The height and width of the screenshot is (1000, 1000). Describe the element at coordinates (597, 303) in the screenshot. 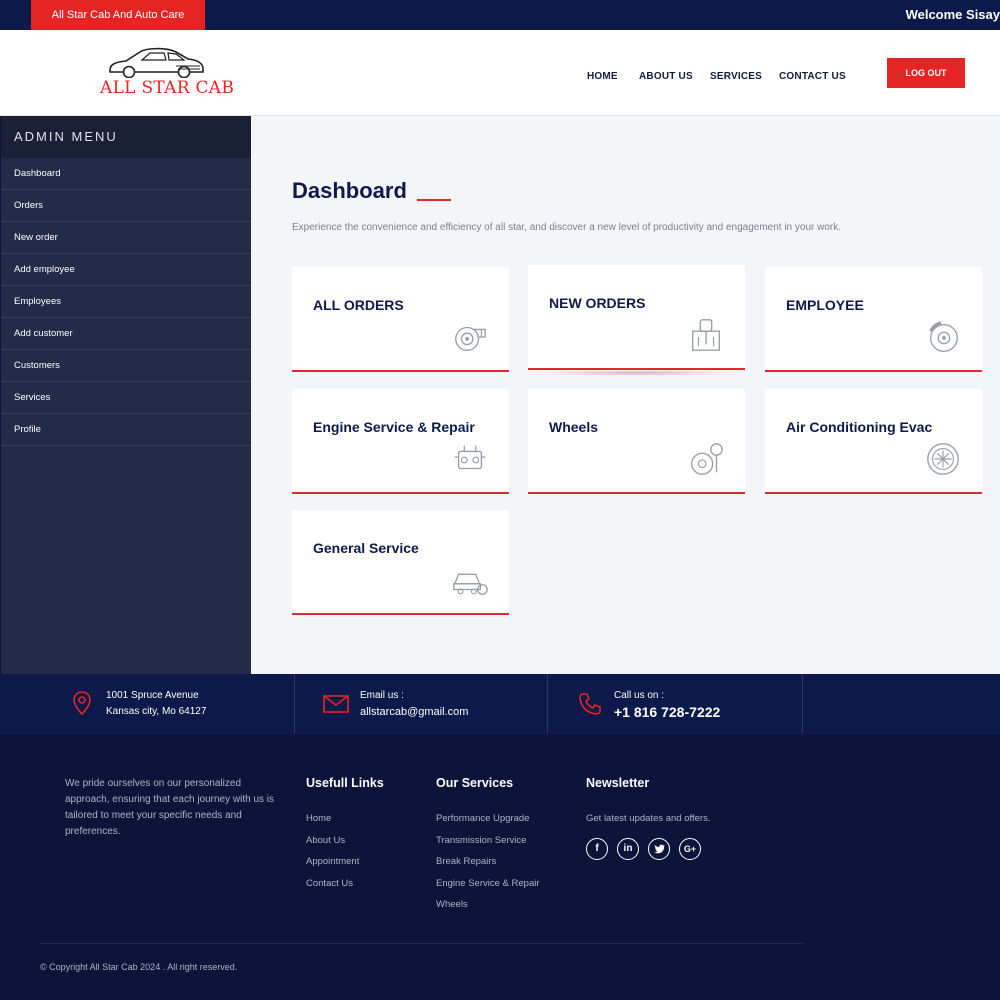

I see `card-title: NEW ORDERS` at that location.